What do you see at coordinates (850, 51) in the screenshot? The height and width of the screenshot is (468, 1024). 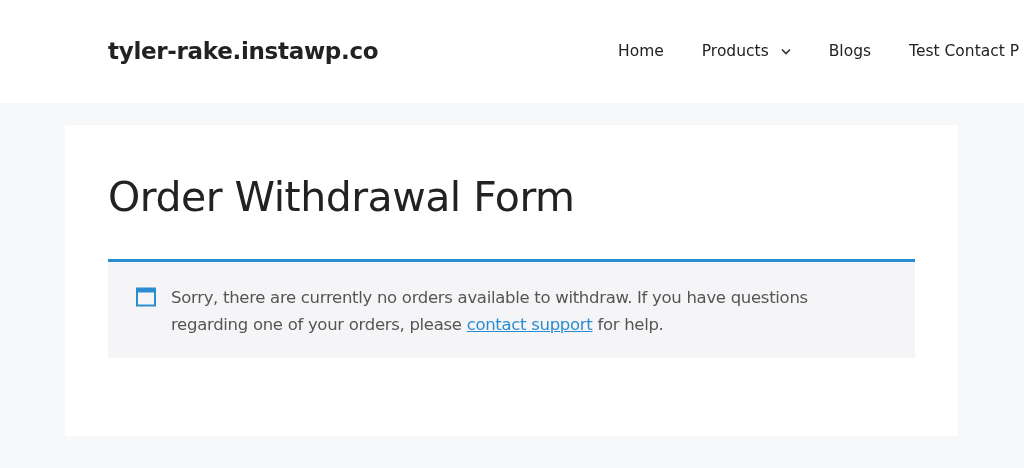 I see `nav-link: Blogs` at bounding box center [850, 51].